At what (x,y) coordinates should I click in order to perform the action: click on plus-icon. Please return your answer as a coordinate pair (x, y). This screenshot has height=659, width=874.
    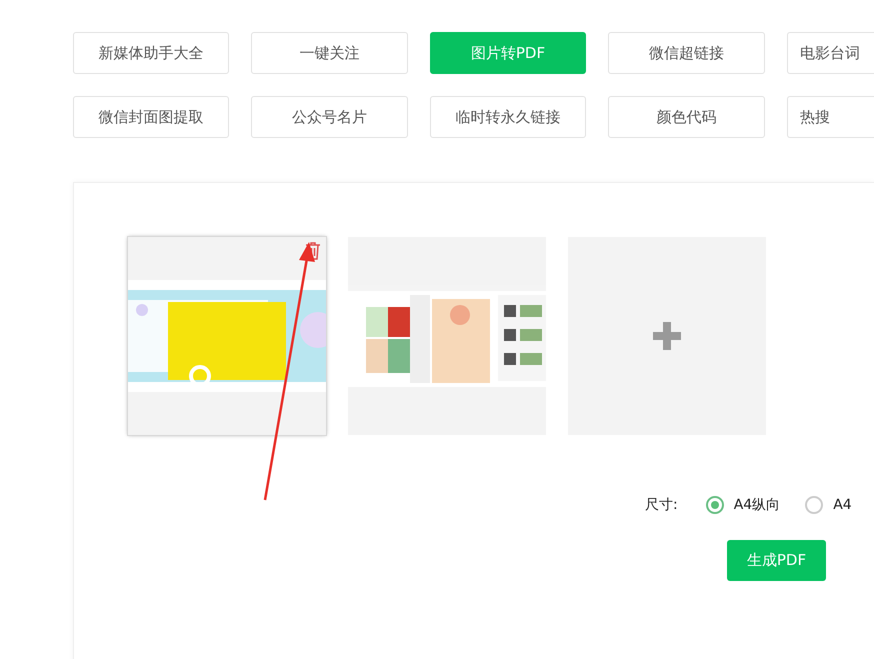
    Looking at the image, I should click on (667, 336).